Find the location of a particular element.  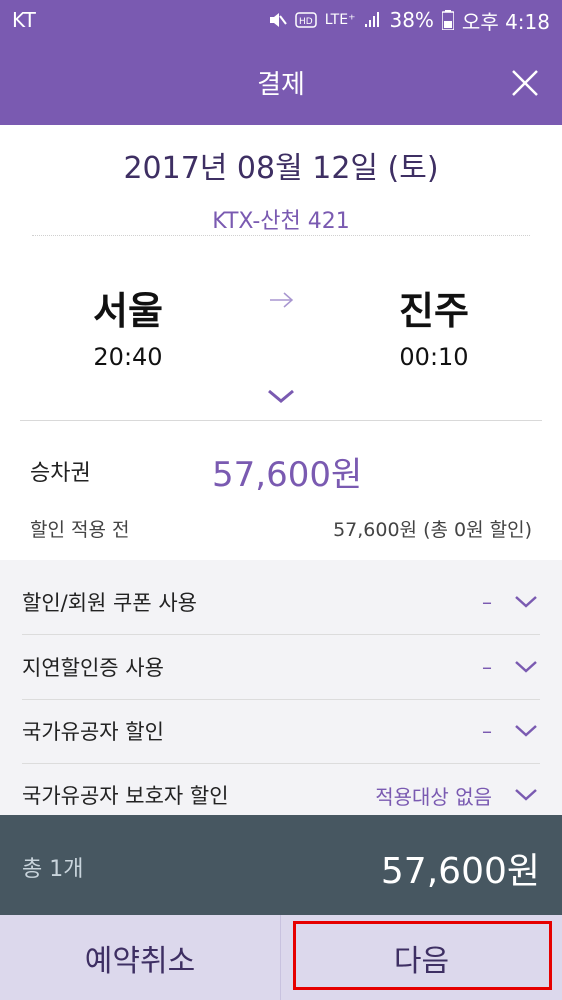

next-button: 다음 is located at coordinates (421, 957).